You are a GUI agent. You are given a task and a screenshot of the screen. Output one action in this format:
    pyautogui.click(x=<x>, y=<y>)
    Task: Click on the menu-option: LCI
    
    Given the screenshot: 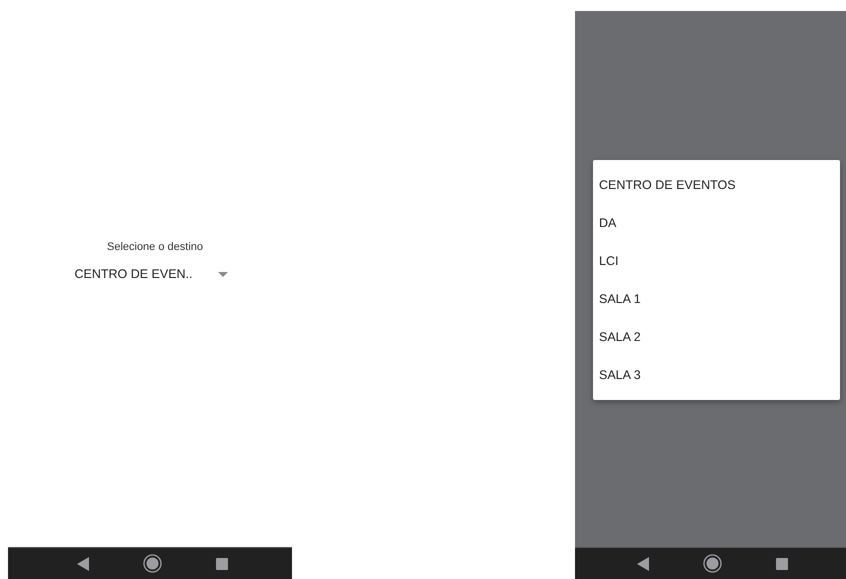 What is the action you would take?
    pyautogui.click(x=716, y=266)
    